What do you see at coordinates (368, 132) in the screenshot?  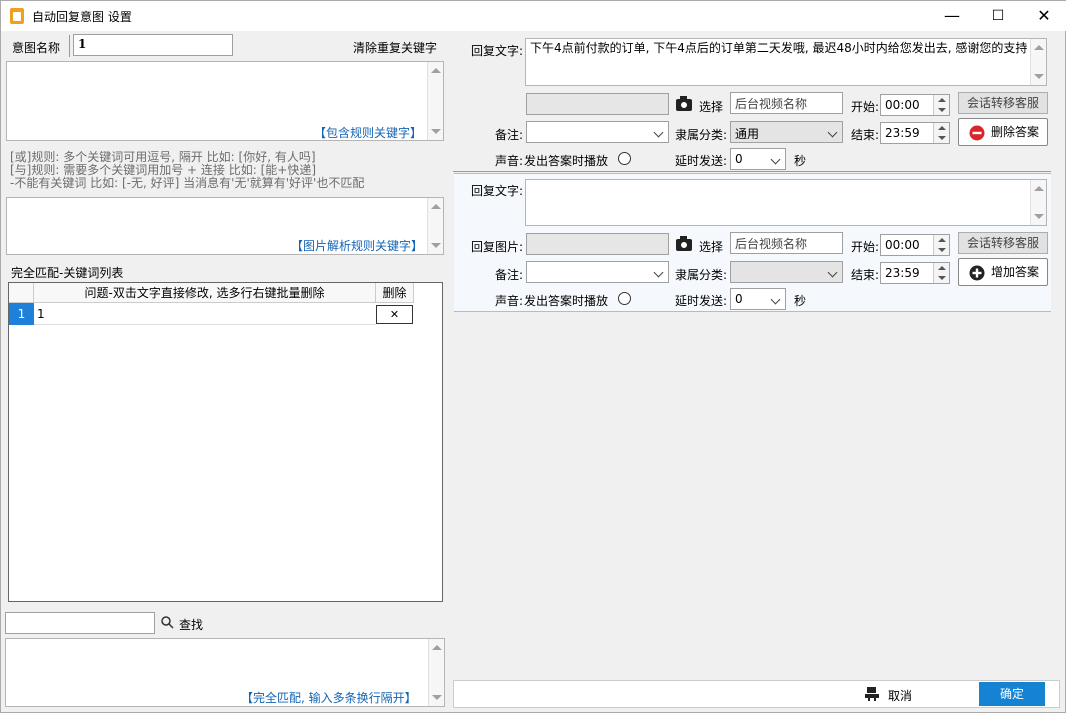 I see `include-rule-keywords-link: 【包含规则关键字】` at bounding box center [368, 132].